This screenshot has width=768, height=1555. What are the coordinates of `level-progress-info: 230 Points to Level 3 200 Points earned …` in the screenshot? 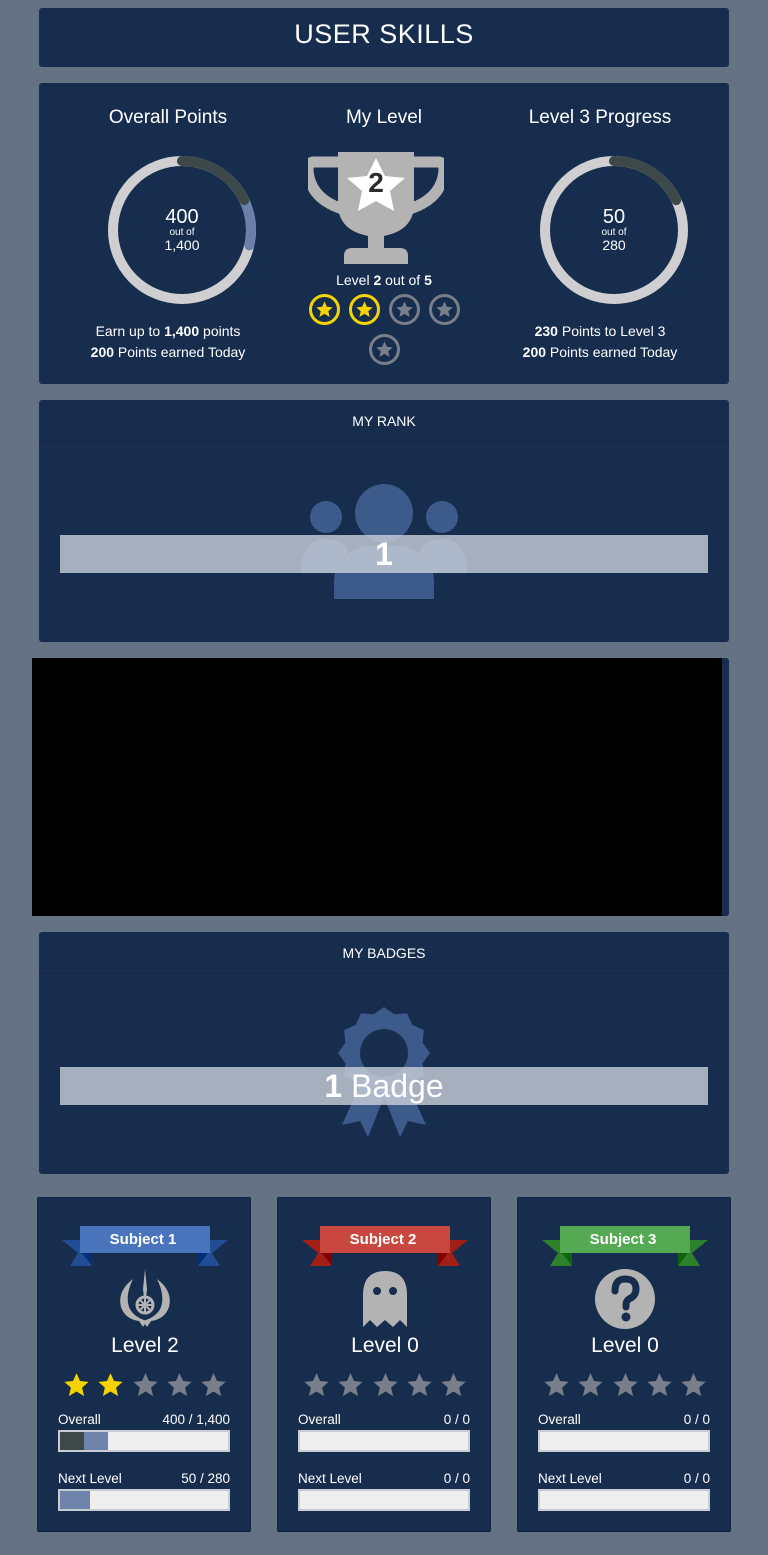 It's located at (600, 342).